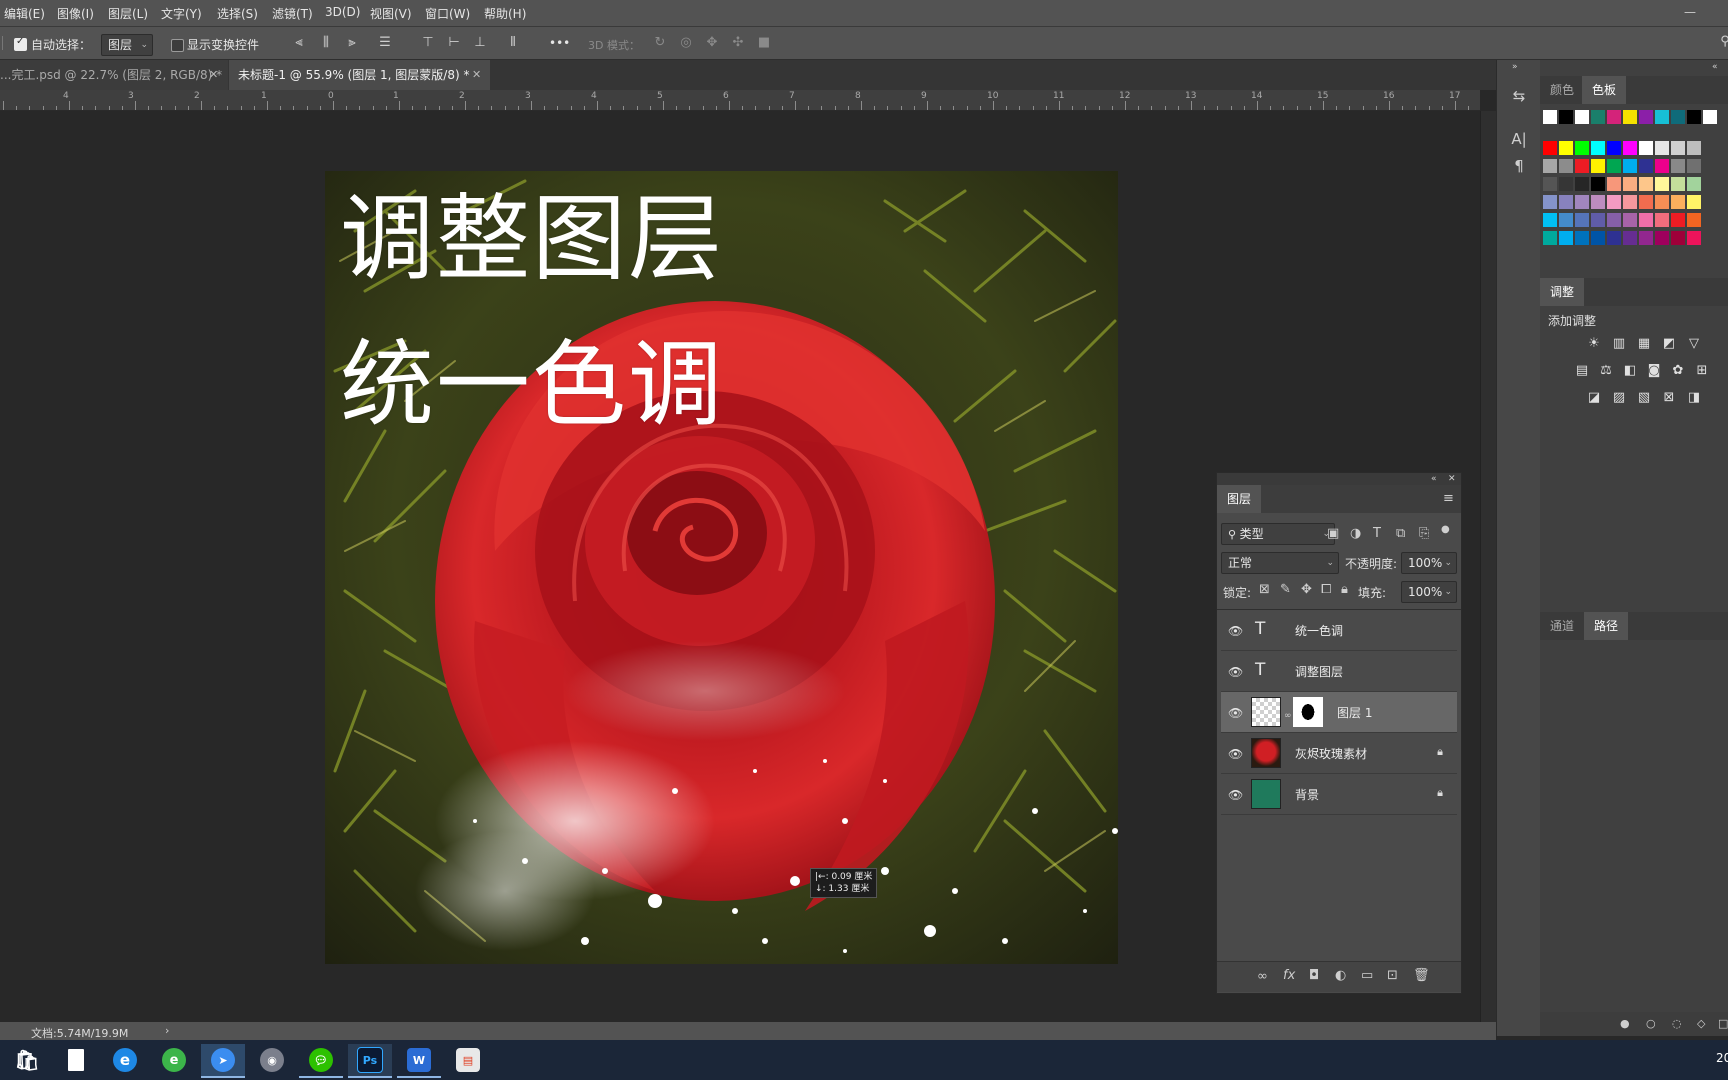 The image size is (1728, 1080). I want to click on paragraph-icon: ¶, so click(1519, 166).